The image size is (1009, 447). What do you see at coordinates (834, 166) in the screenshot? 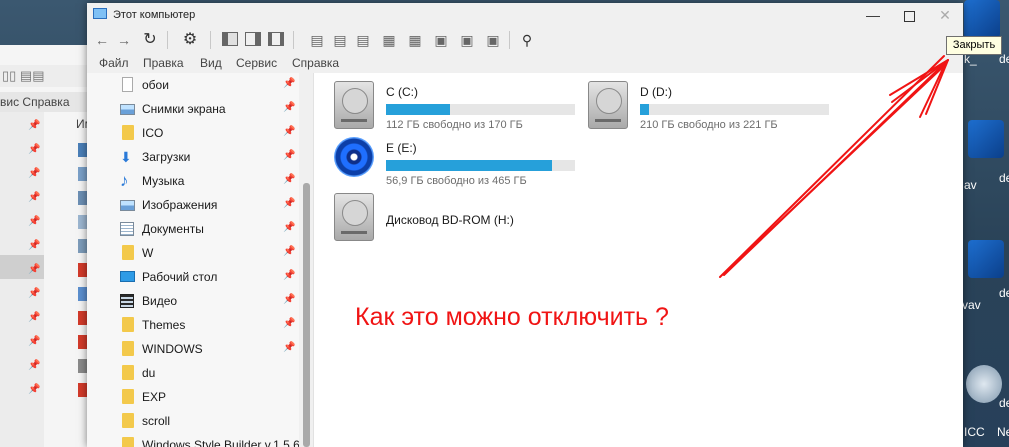
I see `red-arrow-annotation` at bounding box center [834, 166].